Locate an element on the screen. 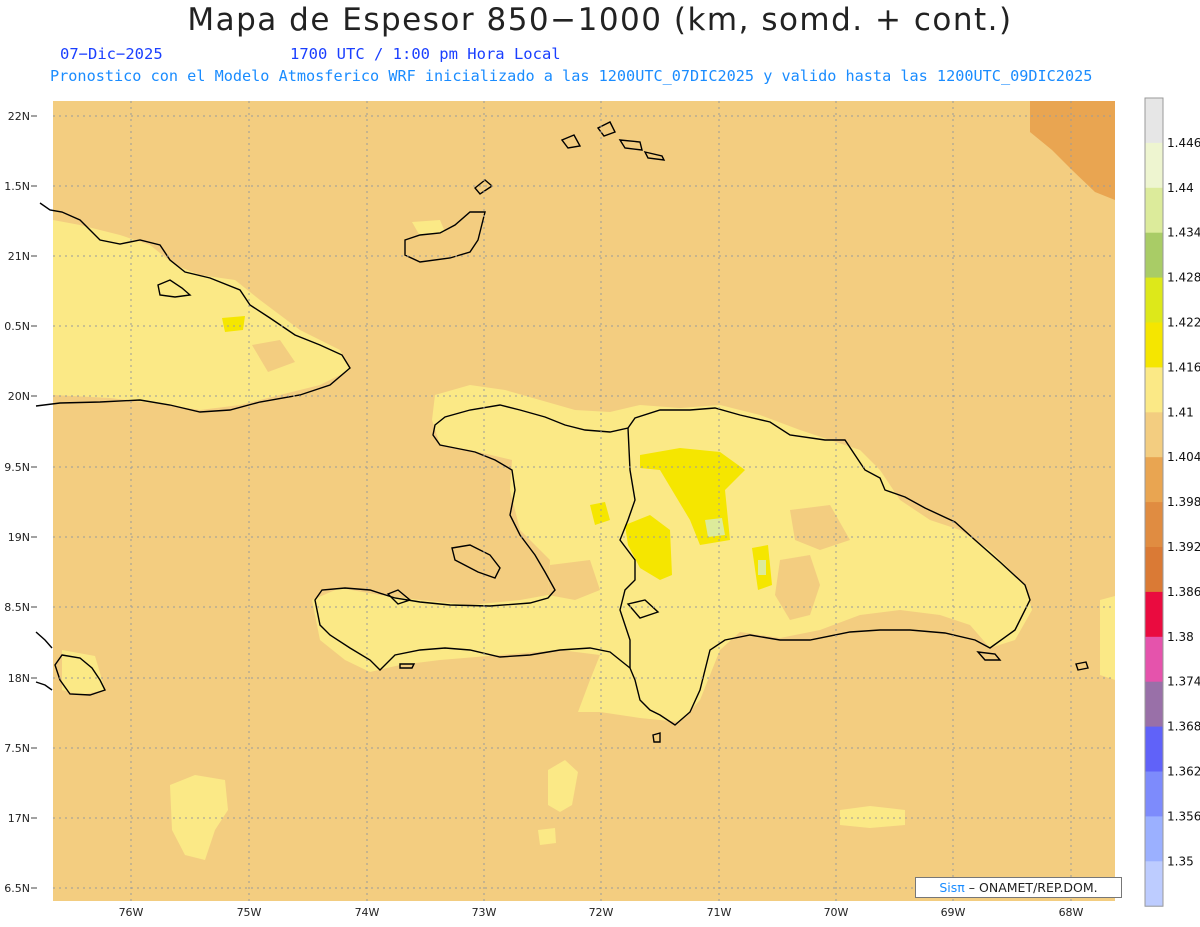  colorbar-label: 1.398 is located at coordinates (1183, 502).